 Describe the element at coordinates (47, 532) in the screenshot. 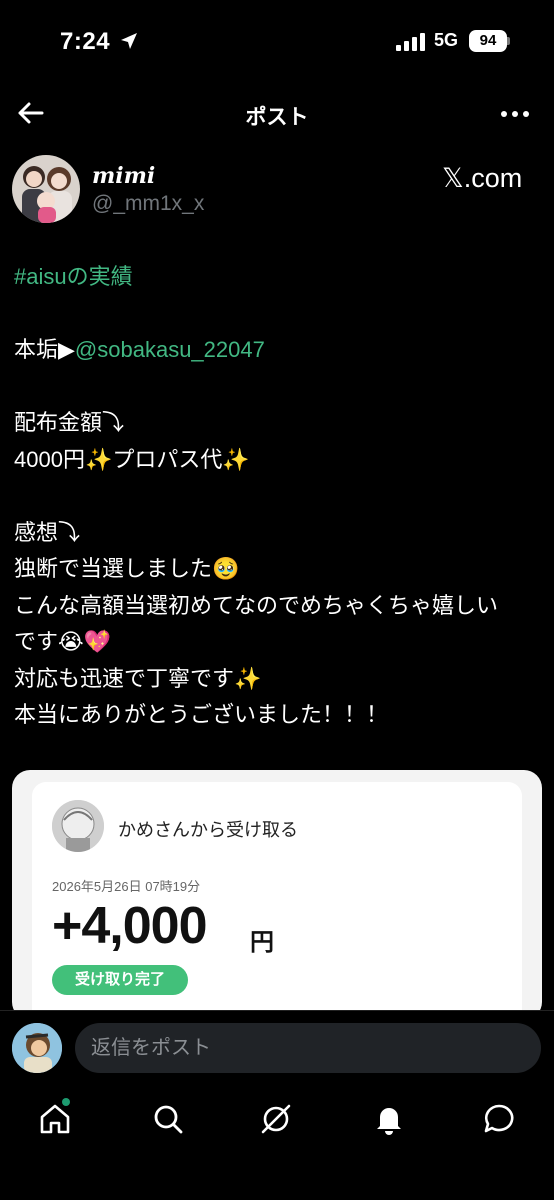

I see `thoughts-label: 感想⤵︎` at that location.